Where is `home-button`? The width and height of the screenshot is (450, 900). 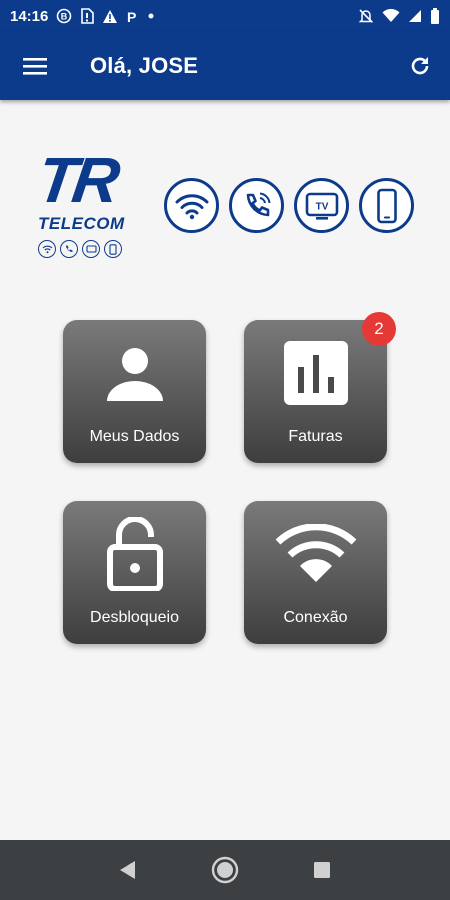
home-button is located at coordinates (225, 870).